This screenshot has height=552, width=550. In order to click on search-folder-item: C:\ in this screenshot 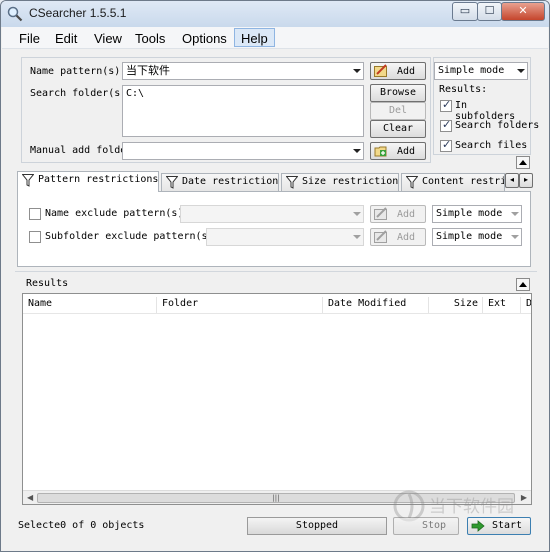, I will do `click(135, 93)`.